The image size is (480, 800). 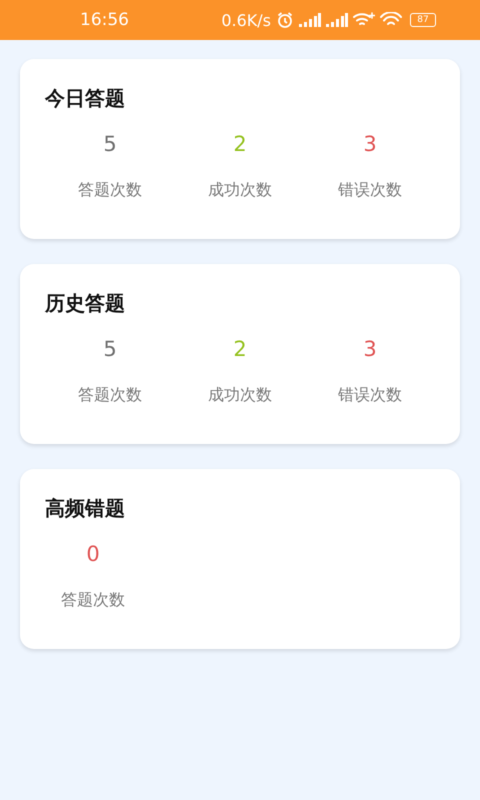 I want to click on battery-level: 87, so click(x=423, y=20).